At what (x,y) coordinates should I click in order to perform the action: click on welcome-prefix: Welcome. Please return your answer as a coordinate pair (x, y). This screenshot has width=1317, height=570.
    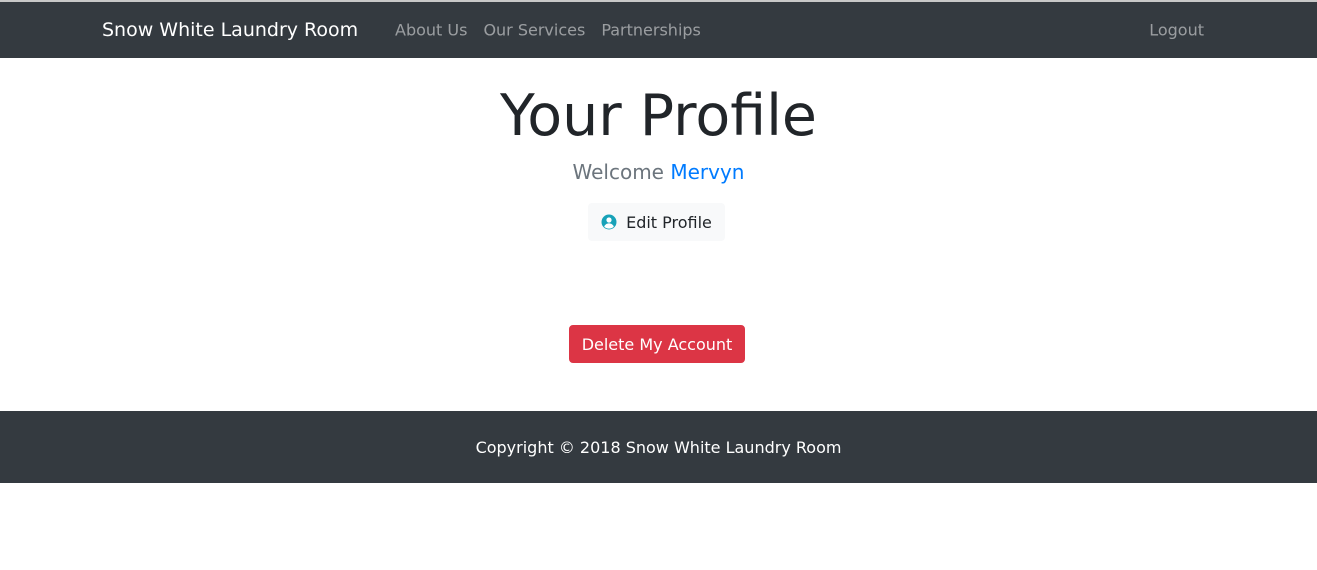
    Looking at the image, I should click on (618, 172).